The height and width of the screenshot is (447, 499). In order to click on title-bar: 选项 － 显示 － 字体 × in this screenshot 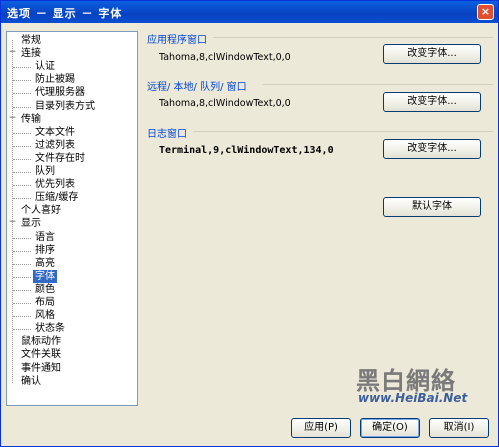, I will do `click(249, 12)`.